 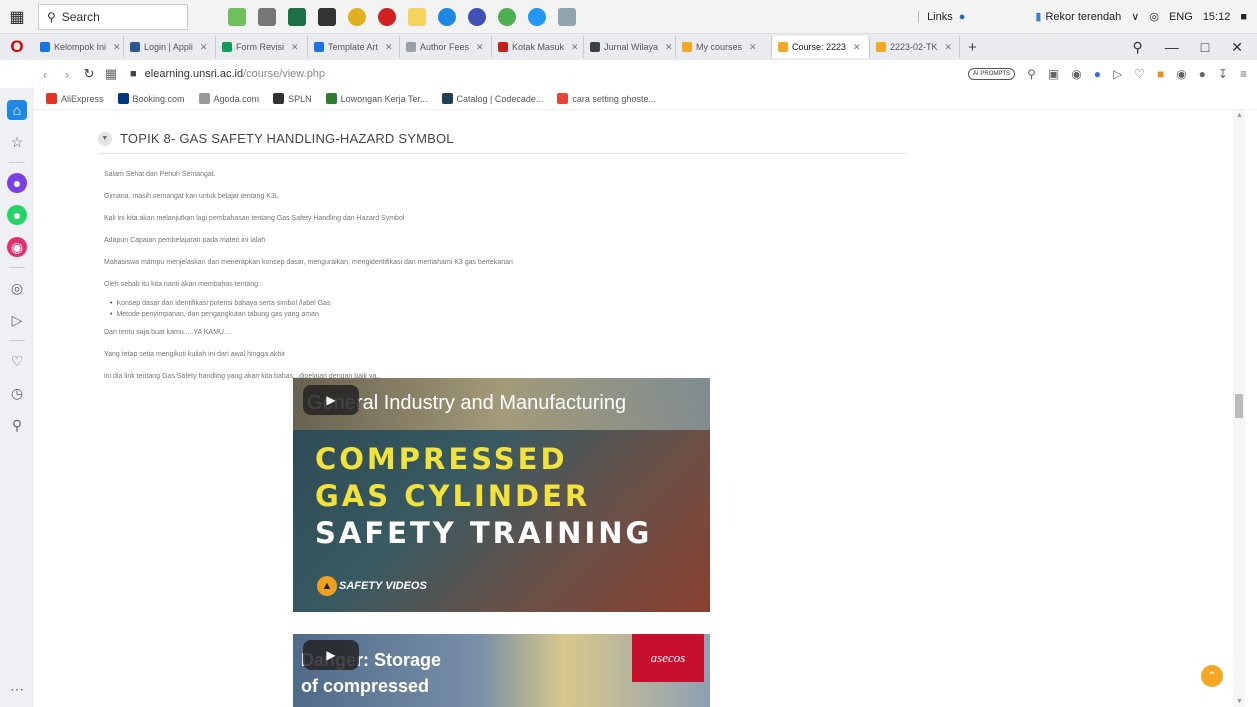 What do you see at coordinates (1239, 701) in the screenshot?
I see `scroll-down-icon: ▼` at bounding box center [1239, 701].